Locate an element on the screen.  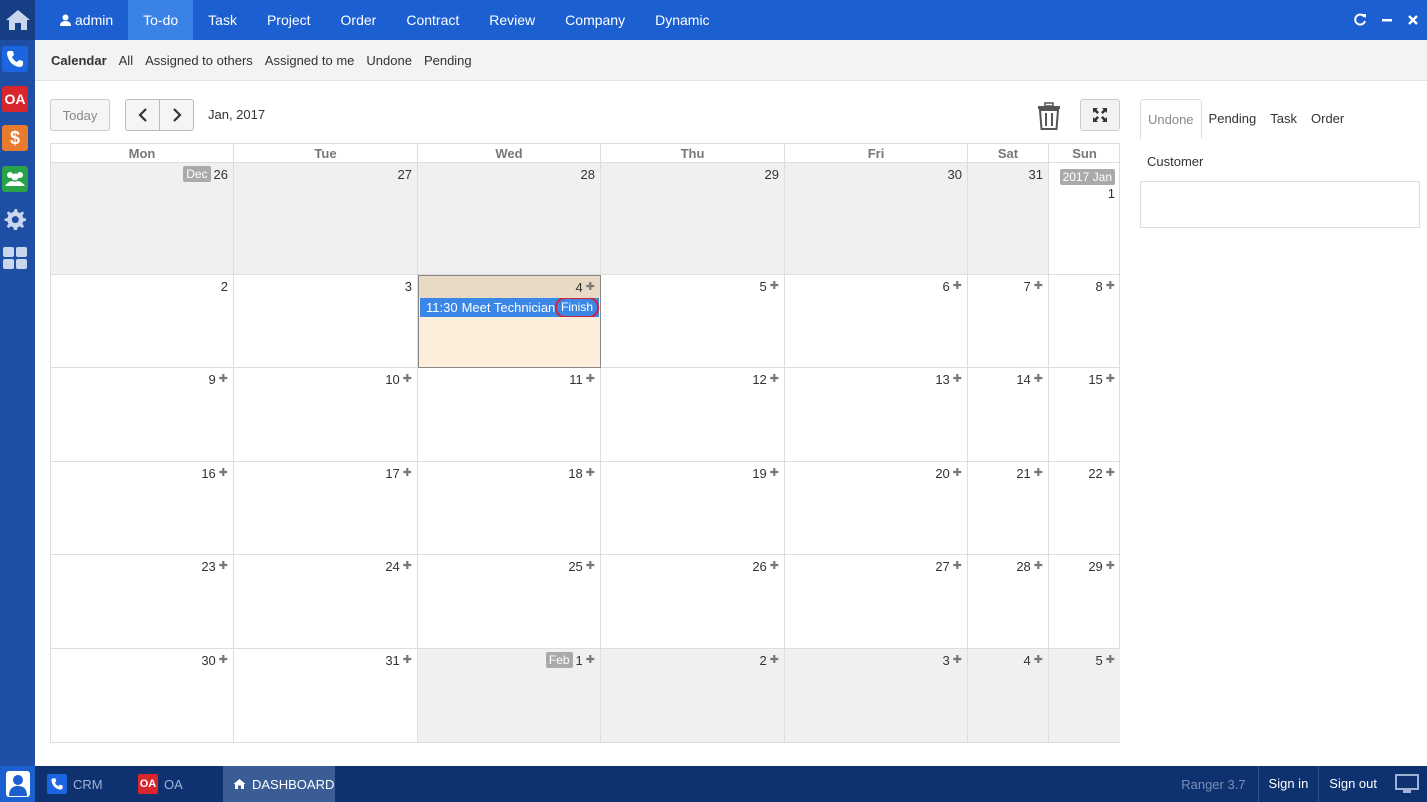
taskbar-dashboard: DASHBOARD is located at coordinates (279, 784).